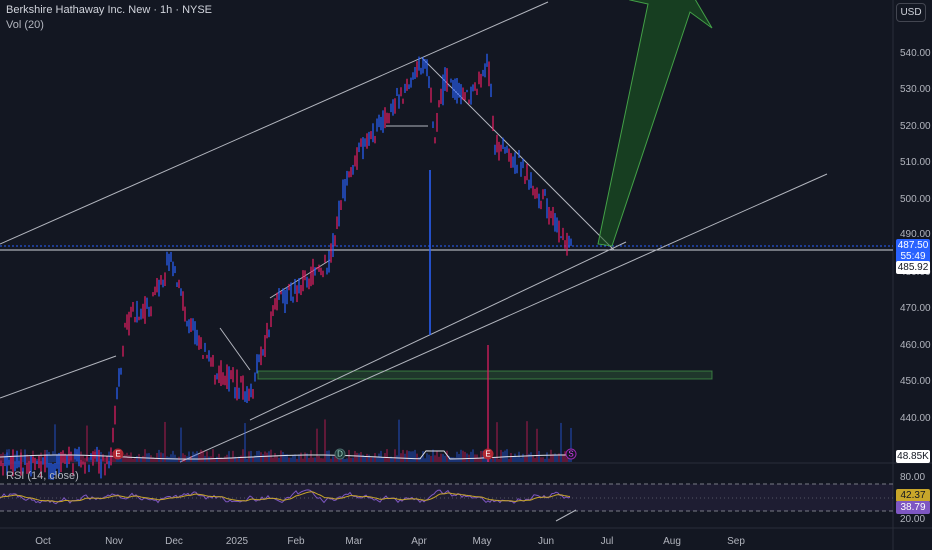  I want to click on volume-value-tag: 48.85K, so click(913, 456).